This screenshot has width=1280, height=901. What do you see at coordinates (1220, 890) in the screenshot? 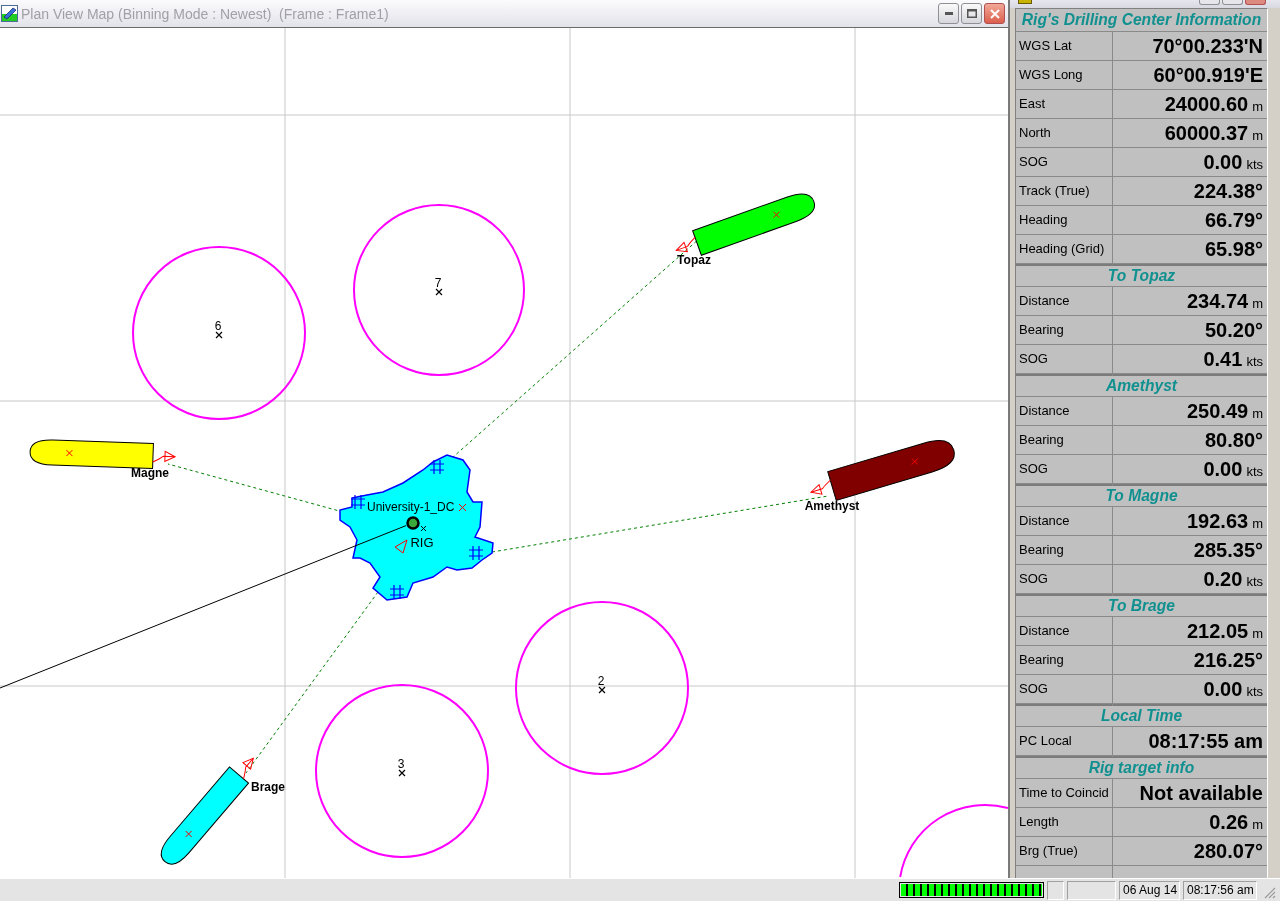
I see `status-time: 08:17:56 am` at bounding box center [1220, 890].